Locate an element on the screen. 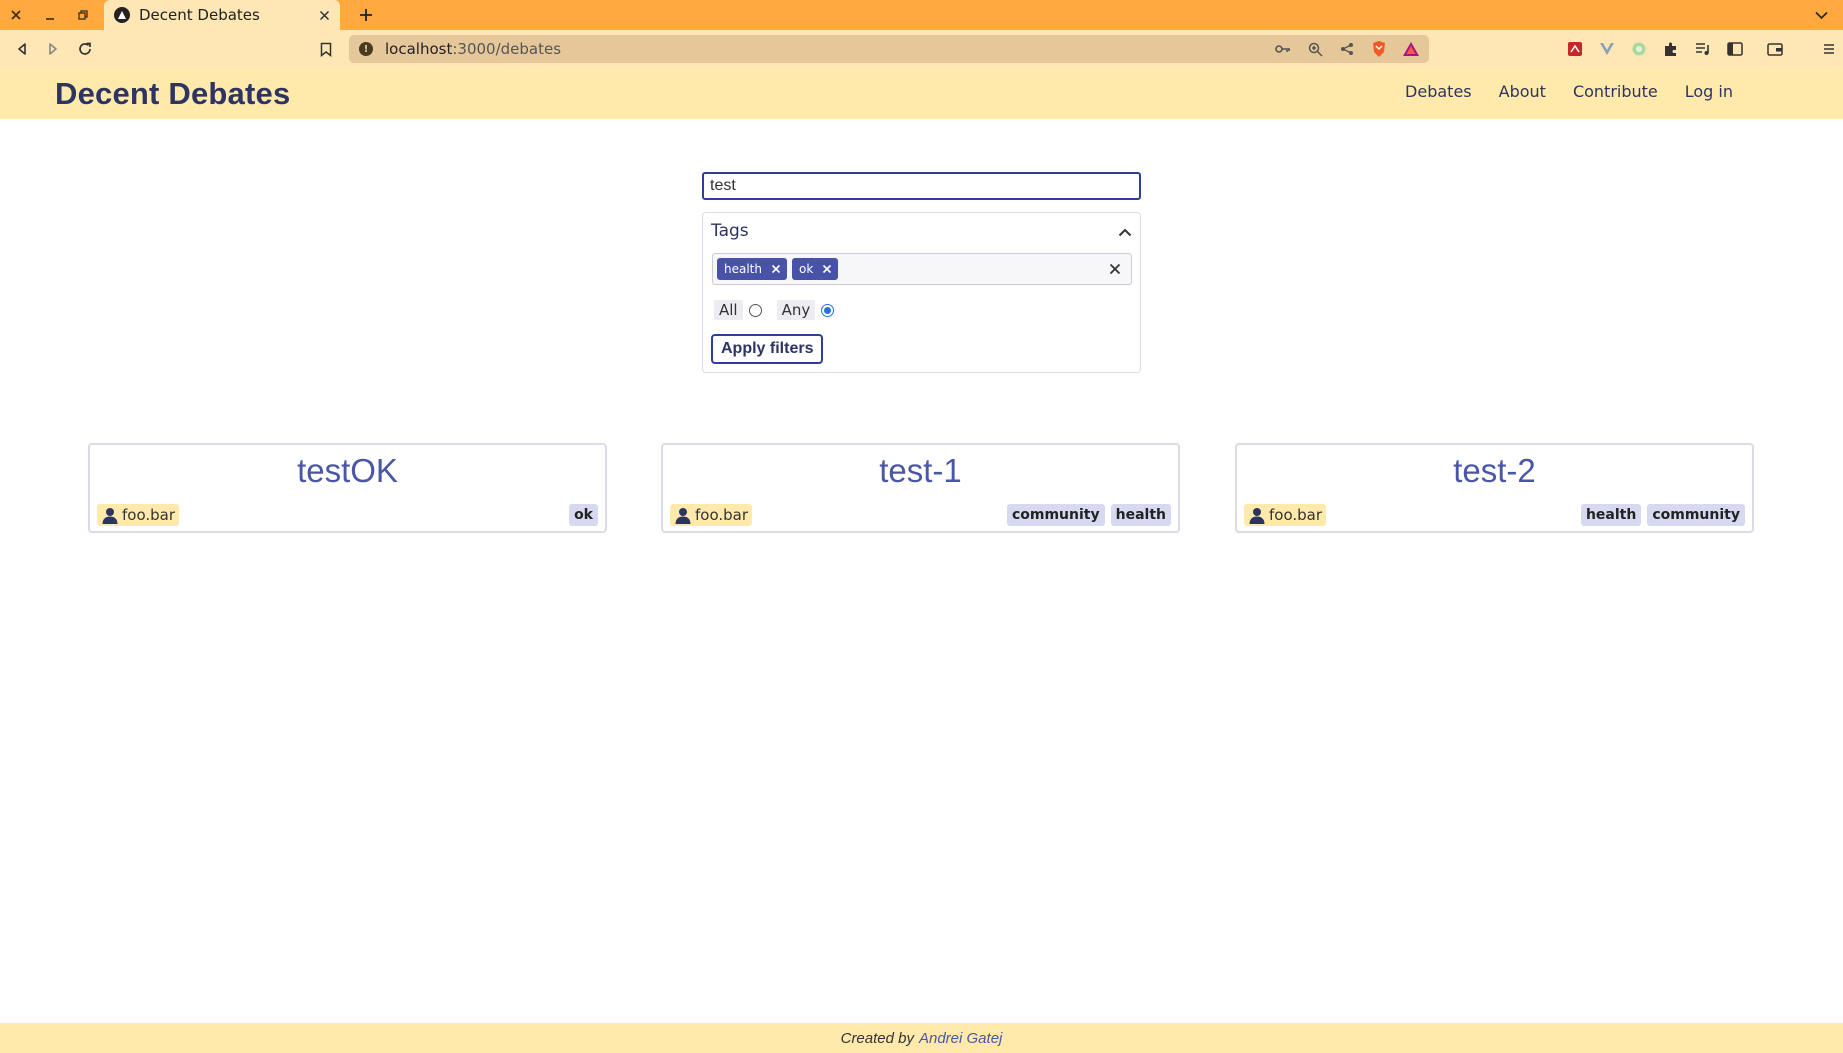  debate-title: test-1 is located at coordinates (920, 471).